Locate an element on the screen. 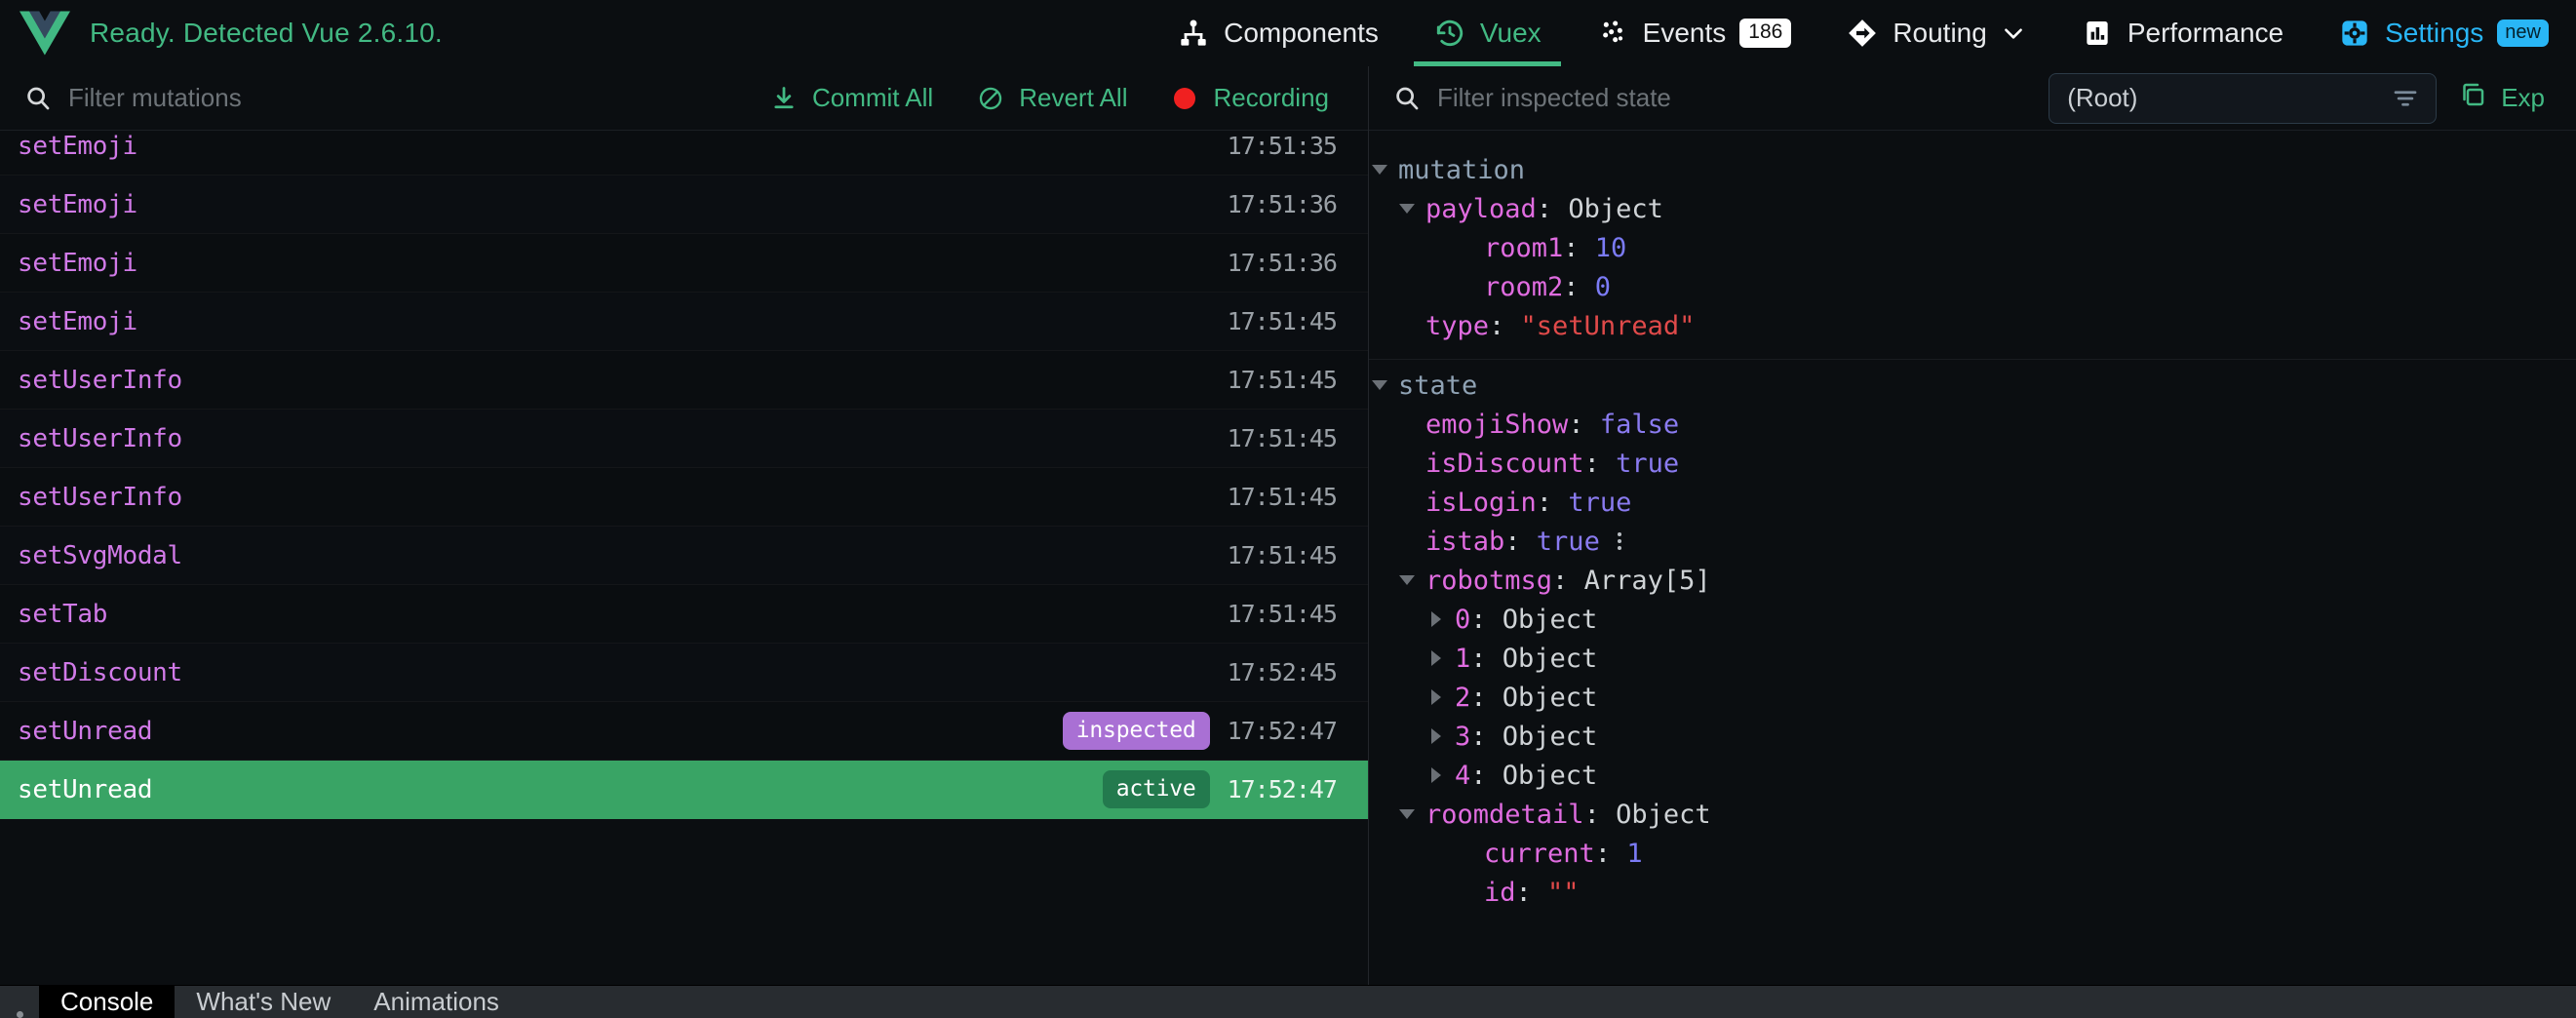 This screenshot has width=2576, height=1018. routing-diamond-icon is located at coordinates (1862, 33).